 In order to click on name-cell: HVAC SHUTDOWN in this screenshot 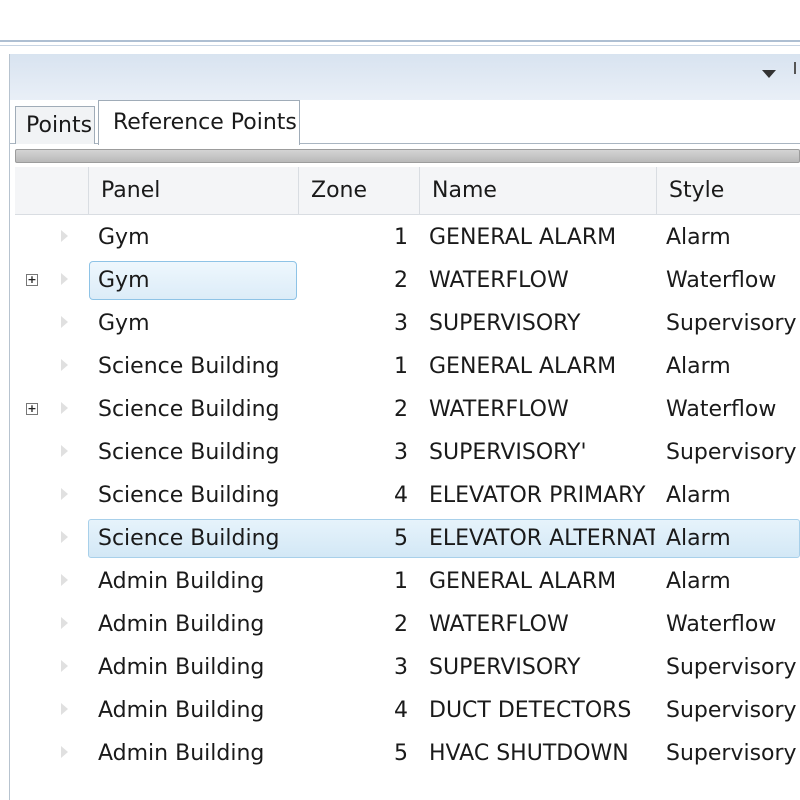, I will do `click(537, 753)`.